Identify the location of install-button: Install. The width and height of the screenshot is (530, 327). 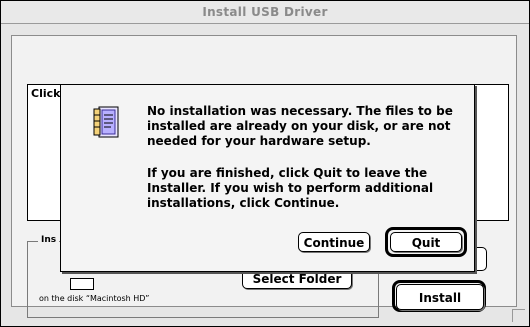
(440, 297).